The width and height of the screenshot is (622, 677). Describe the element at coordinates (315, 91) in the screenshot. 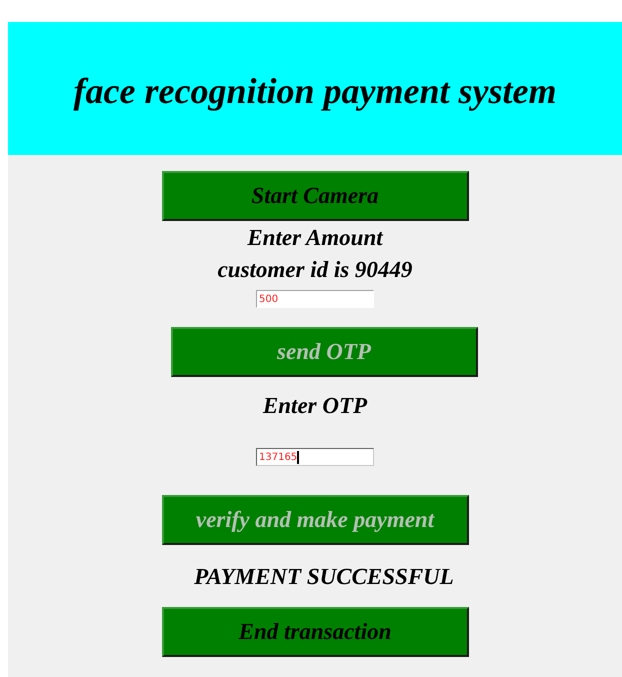

I see `app-title: face recognition payment system` at that location.